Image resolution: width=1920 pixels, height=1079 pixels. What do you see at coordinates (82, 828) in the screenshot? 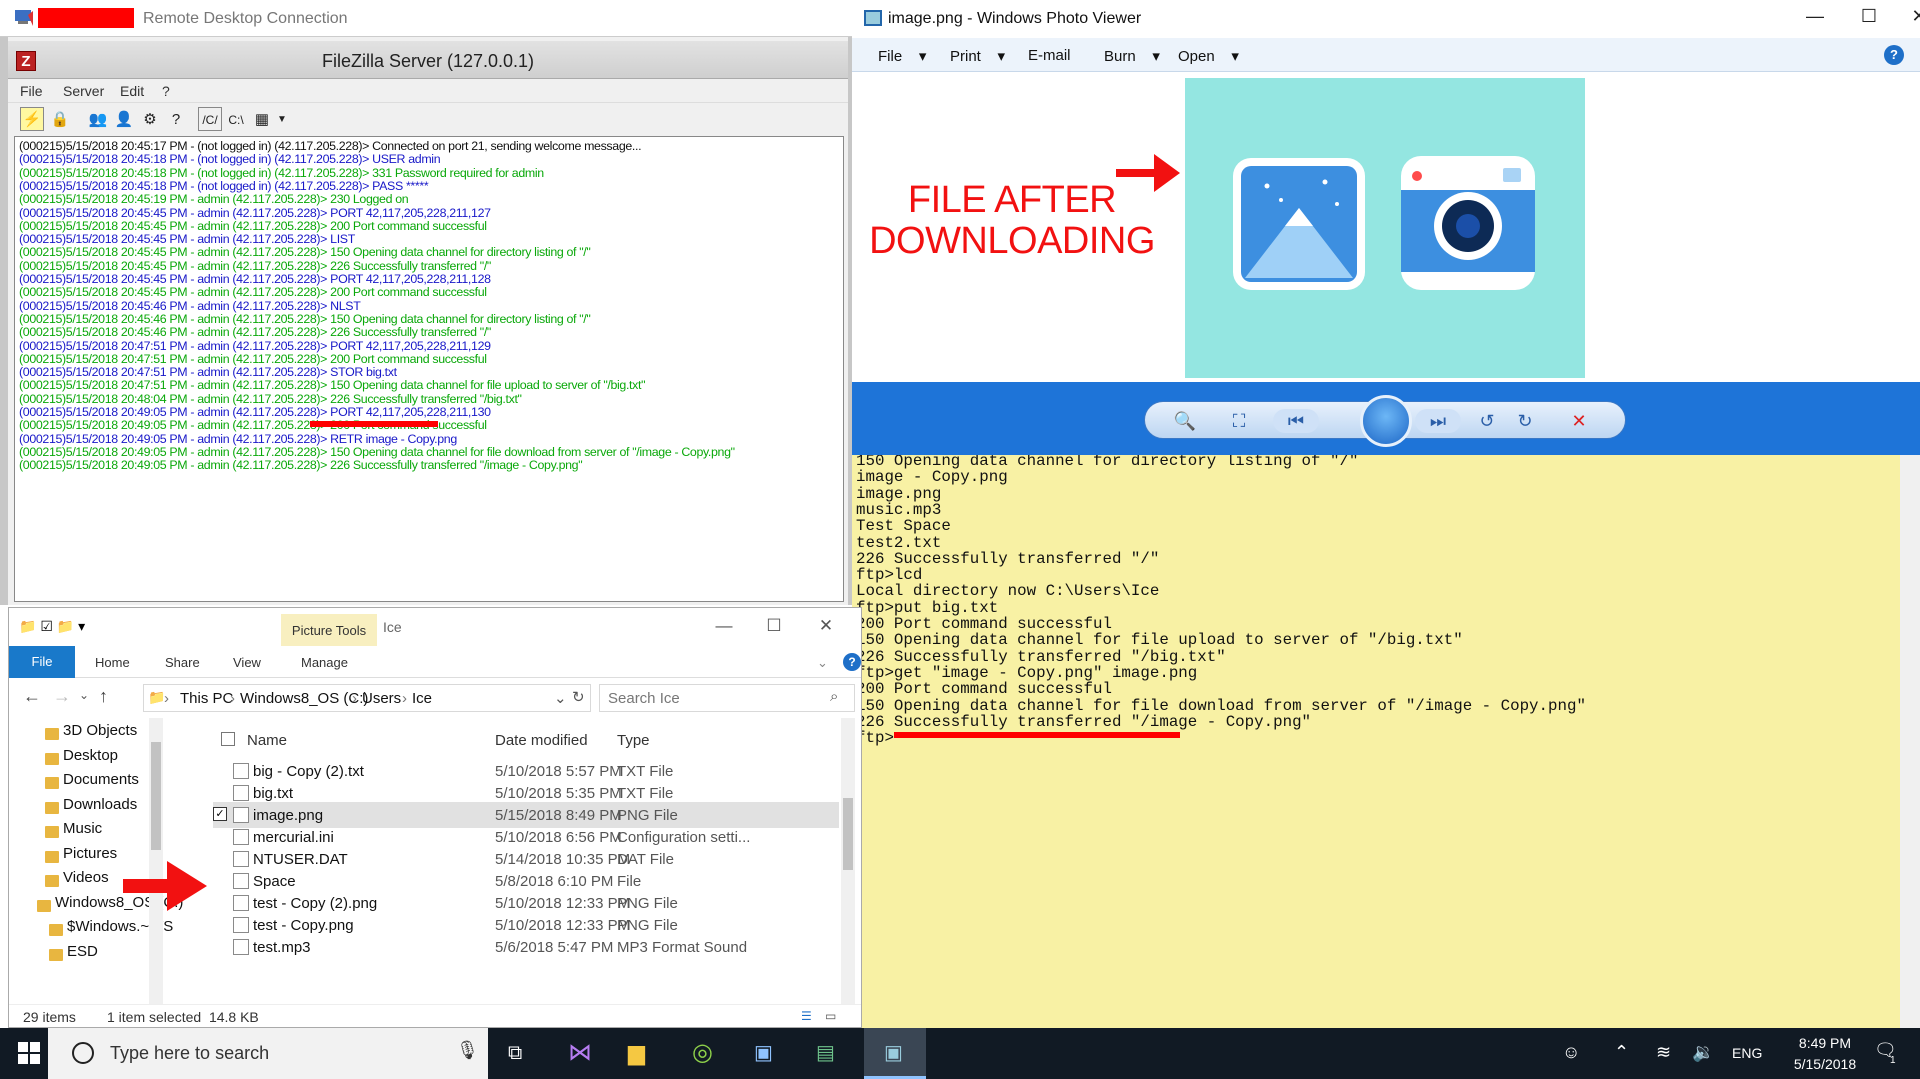
I see `nav-item: Music` at bounding box center [82, 828].